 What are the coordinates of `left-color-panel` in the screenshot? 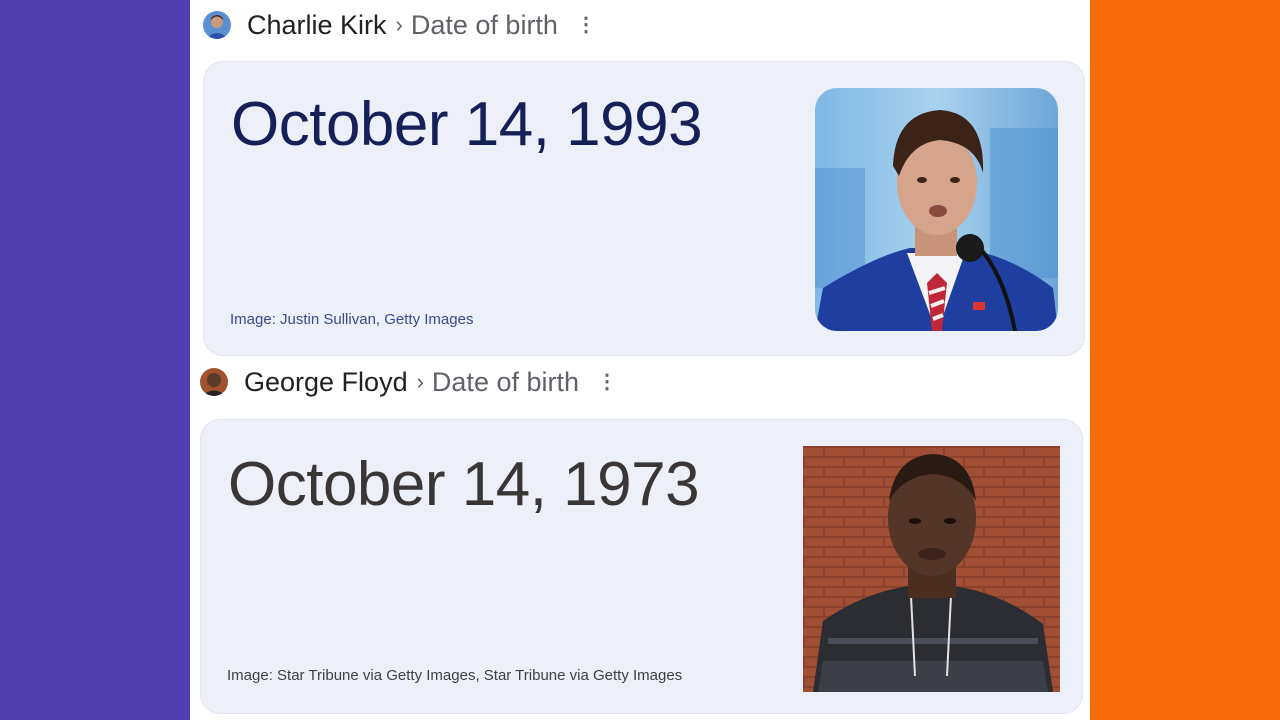 It's located at (95, 360).